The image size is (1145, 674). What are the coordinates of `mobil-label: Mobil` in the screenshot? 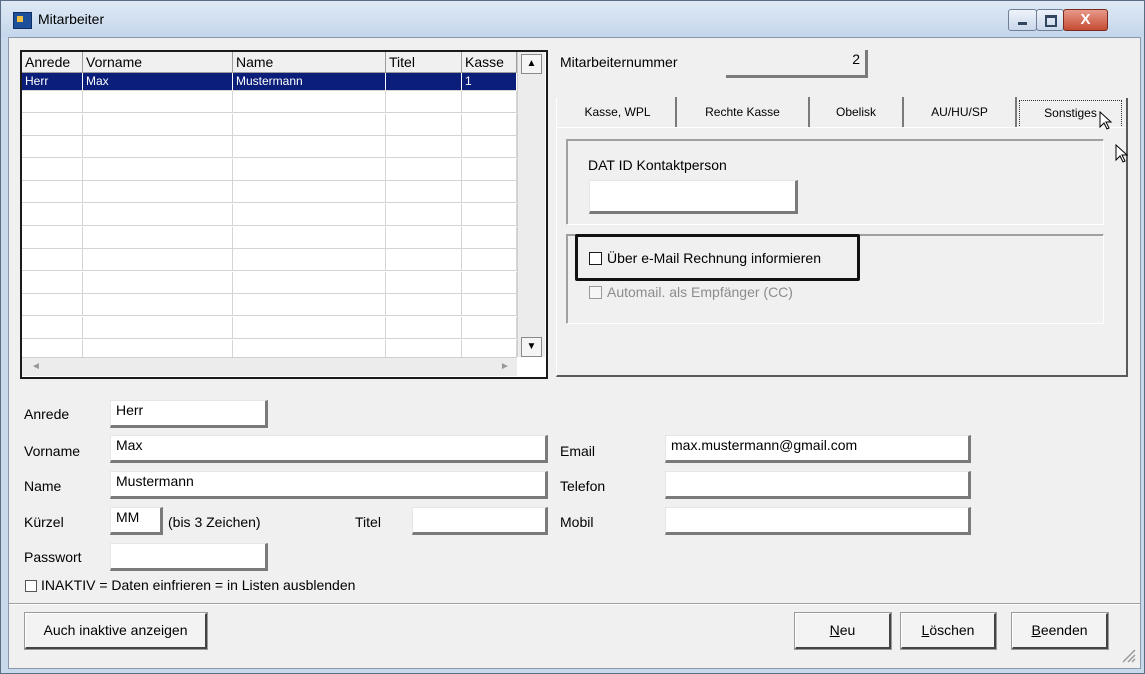 It's located at (577, 522).